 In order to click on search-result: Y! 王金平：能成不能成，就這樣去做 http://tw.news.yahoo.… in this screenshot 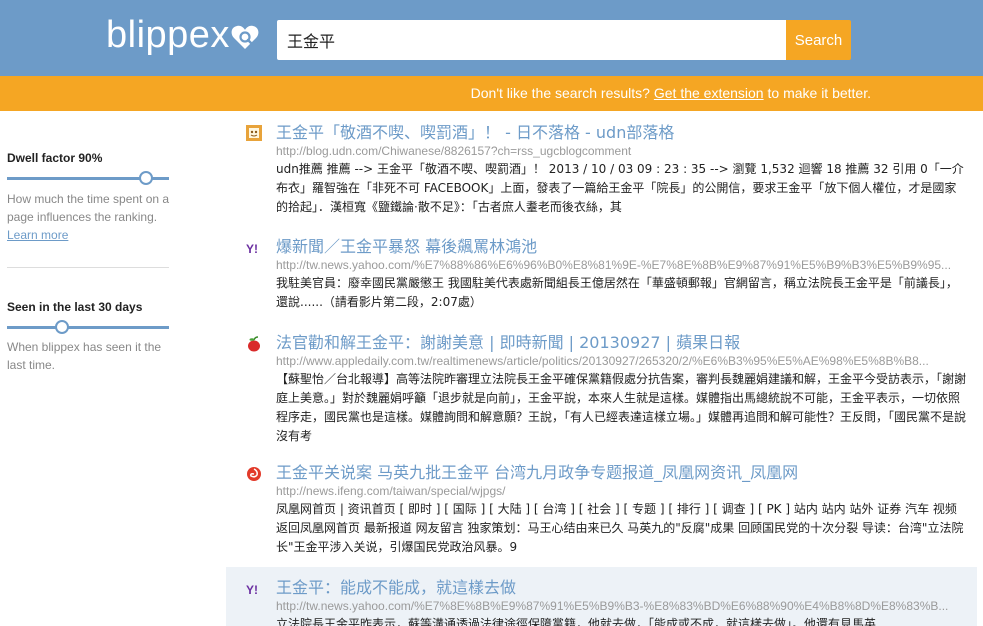, I will do `click(601, 596)`.